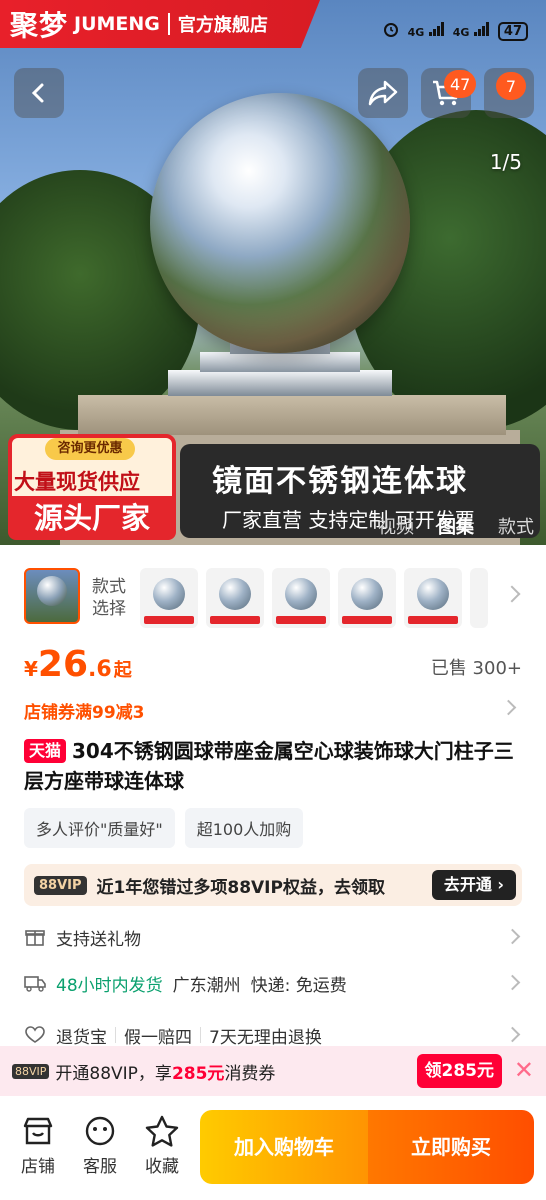 The width and height of the screenshot is (546, 1200). What do you see at coordinates (168, 24) in the screenshot?
I see `brand-divider` at bounding box center [168, 24].